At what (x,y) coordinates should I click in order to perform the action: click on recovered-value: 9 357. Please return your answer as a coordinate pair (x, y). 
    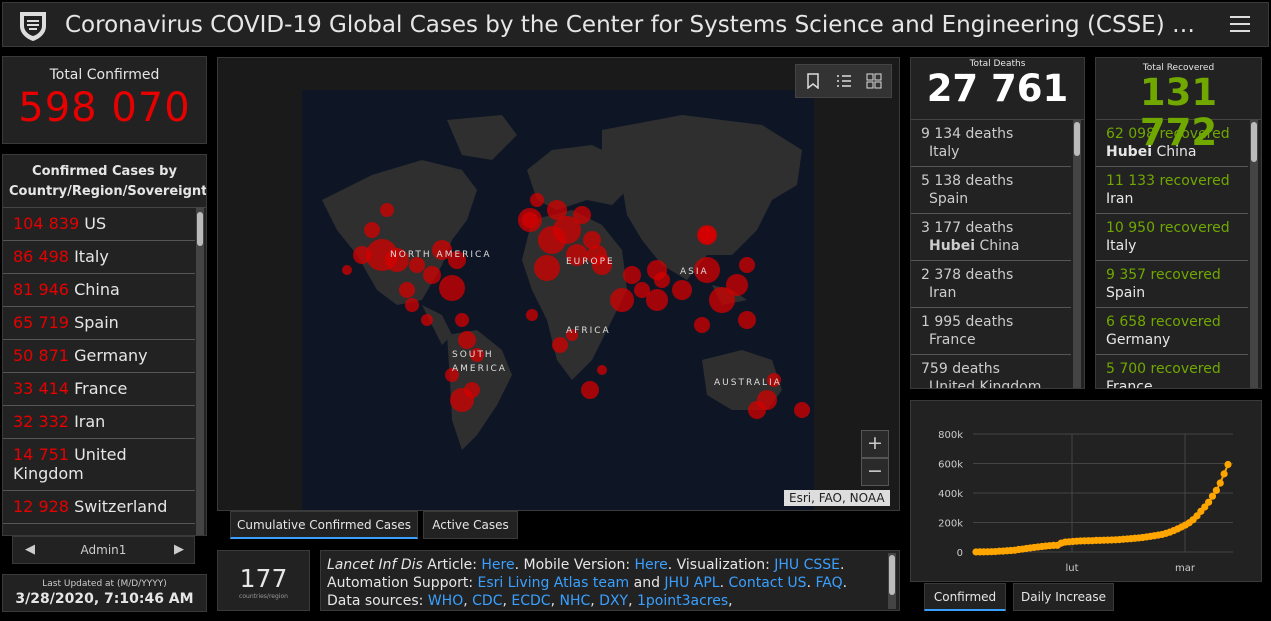
    Looking at the image, I should click on (1126, 275).